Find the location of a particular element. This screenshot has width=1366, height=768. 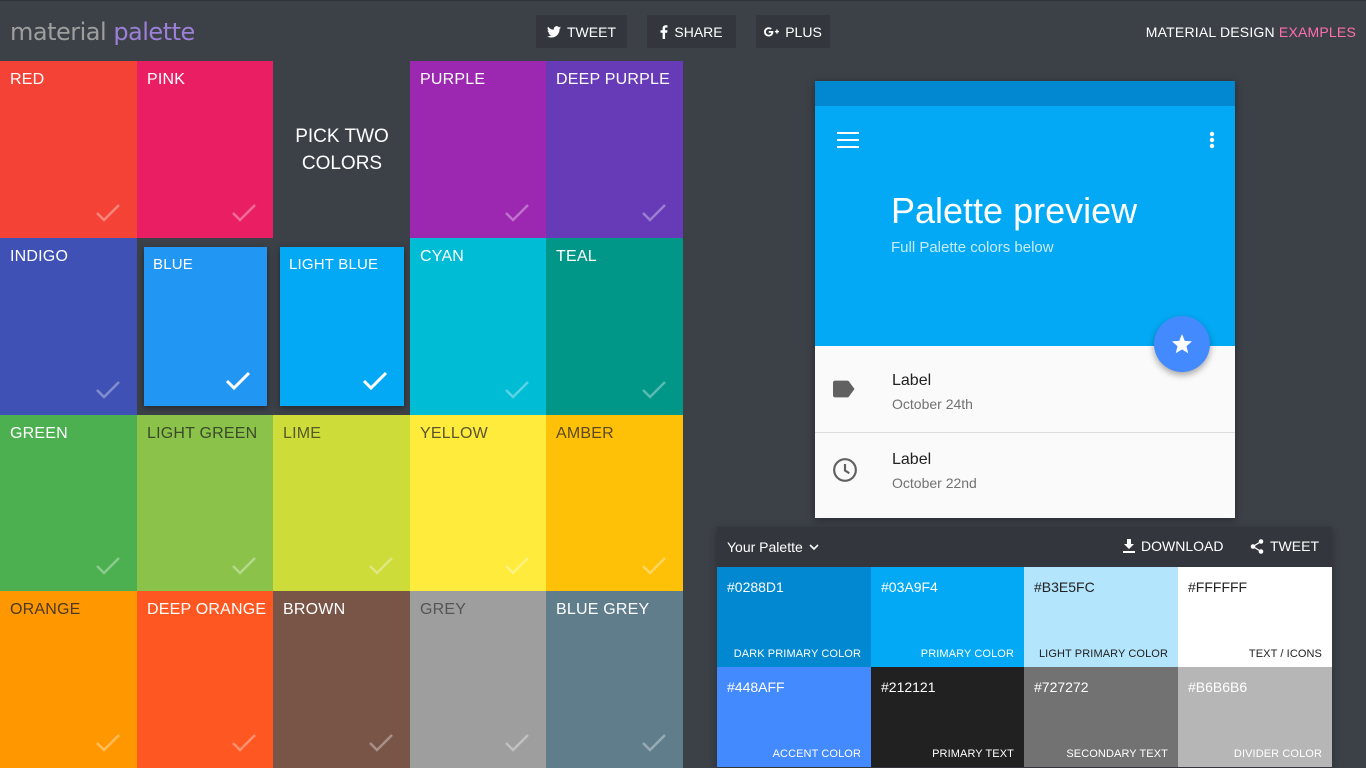

color-tile-brown: BROWN is located at coordinates (341, 679).